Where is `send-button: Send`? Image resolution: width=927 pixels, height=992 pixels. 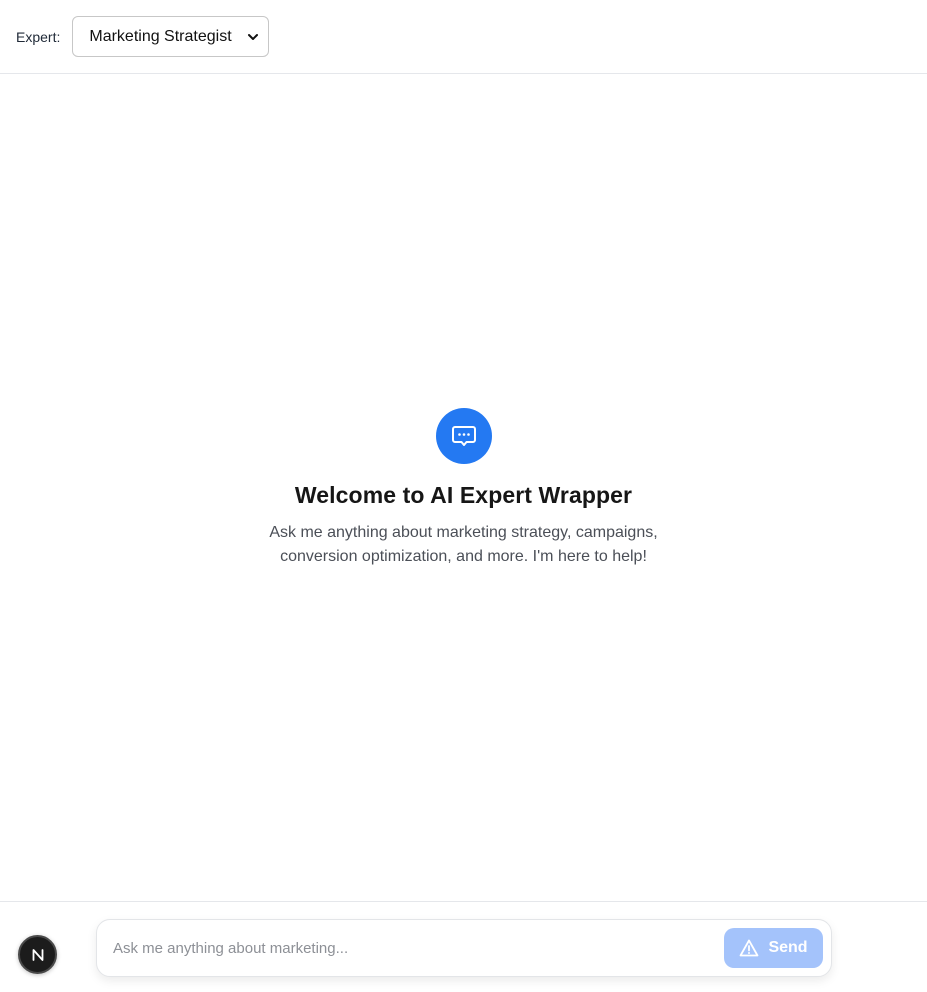
send-button: Send is located at coordinates (773, 948).